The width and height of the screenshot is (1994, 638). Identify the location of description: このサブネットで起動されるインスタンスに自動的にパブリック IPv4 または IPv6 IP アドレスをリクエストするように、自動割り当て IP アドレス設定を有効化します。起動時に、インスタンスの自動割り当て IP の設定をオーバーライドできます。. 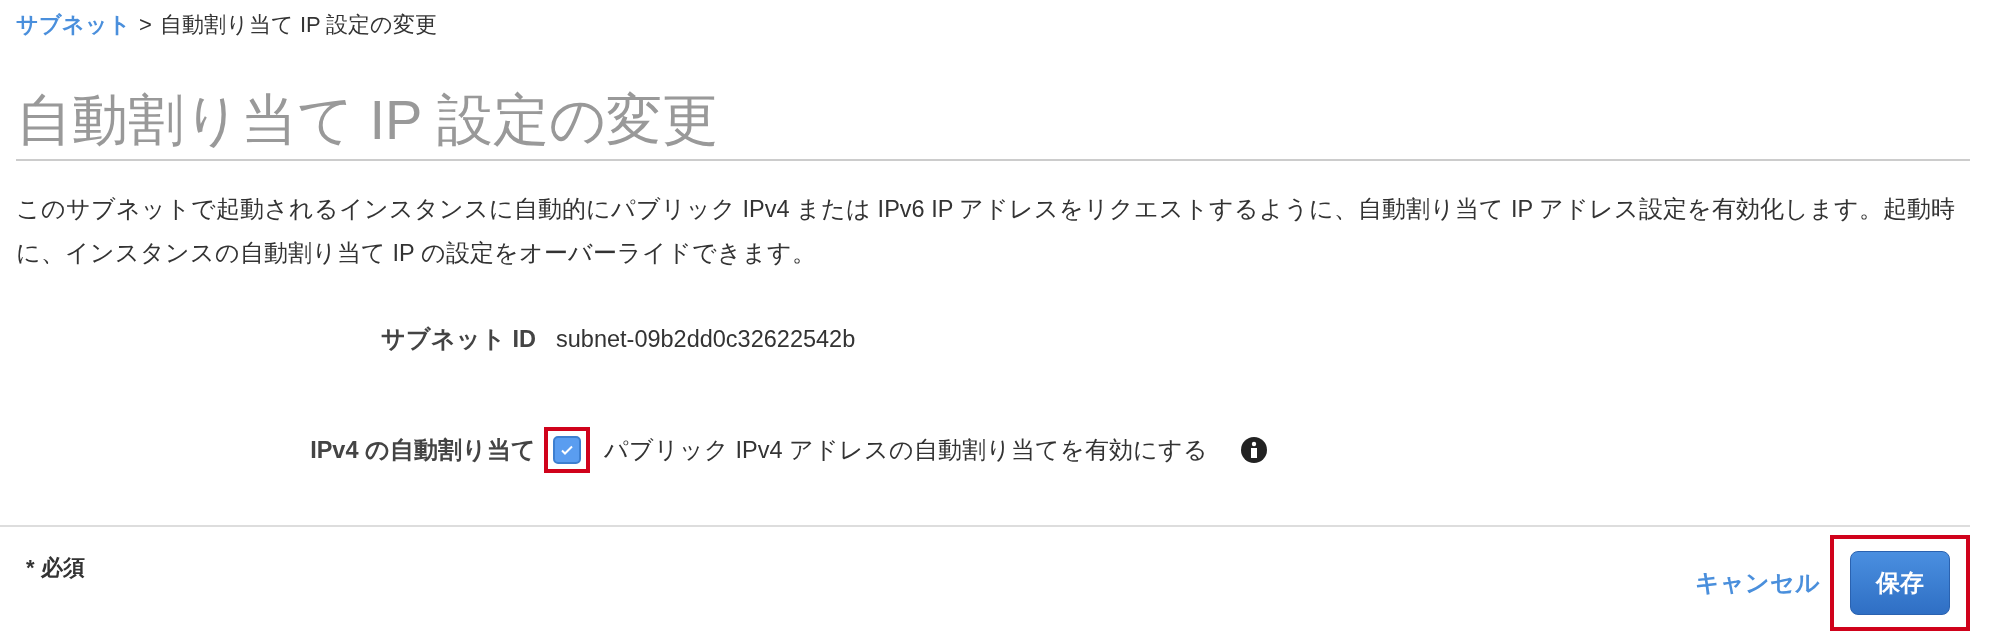
(986, 232).